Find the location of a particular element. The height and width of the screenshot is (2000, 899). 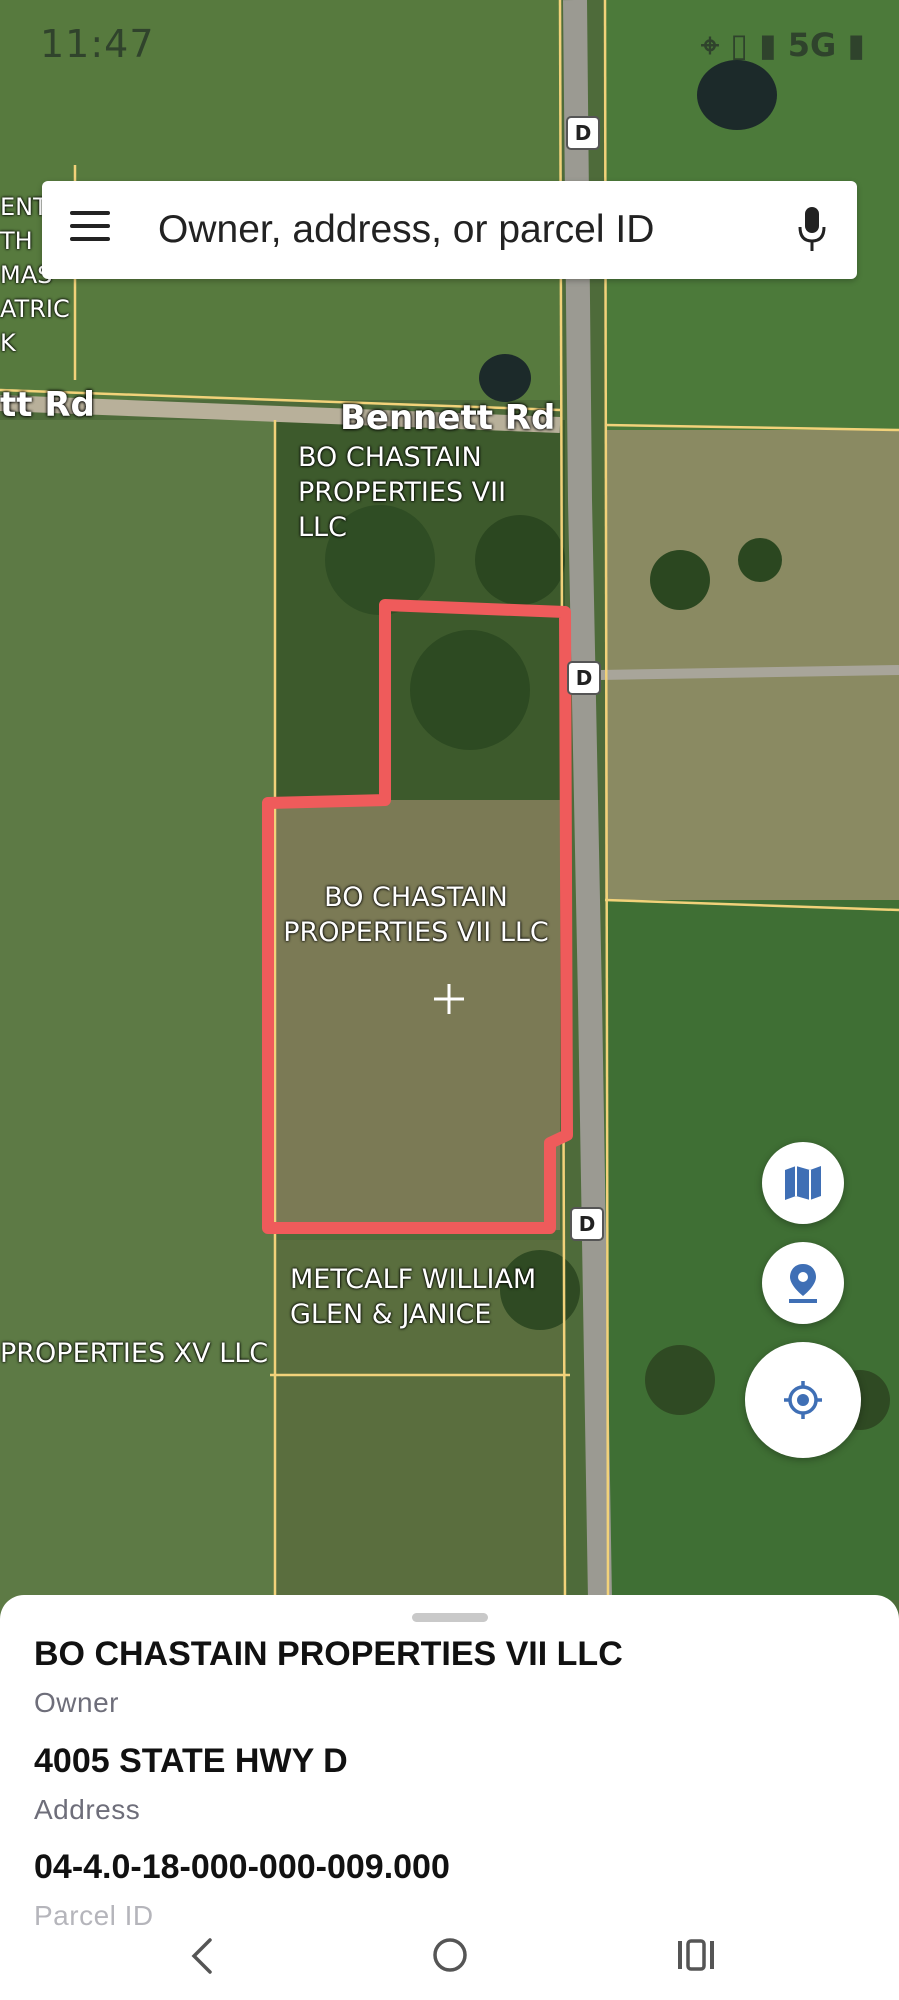

address-label: Address is located at coordinates (87, 1809).